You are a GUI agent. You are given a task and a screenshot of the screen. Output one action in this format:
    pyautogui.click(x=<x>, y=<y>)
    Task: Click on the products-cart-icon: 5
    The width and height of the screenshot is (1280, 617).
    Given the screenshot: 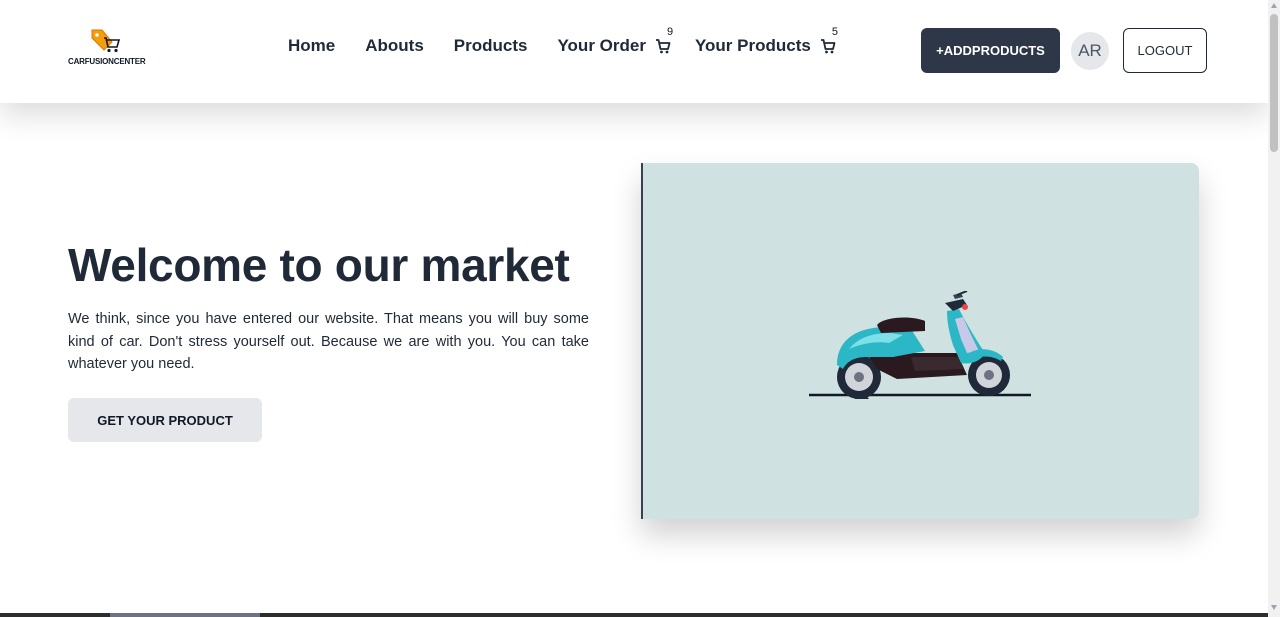 What is the action you would take?
    pyautogui.click(x=829, y=40)
    